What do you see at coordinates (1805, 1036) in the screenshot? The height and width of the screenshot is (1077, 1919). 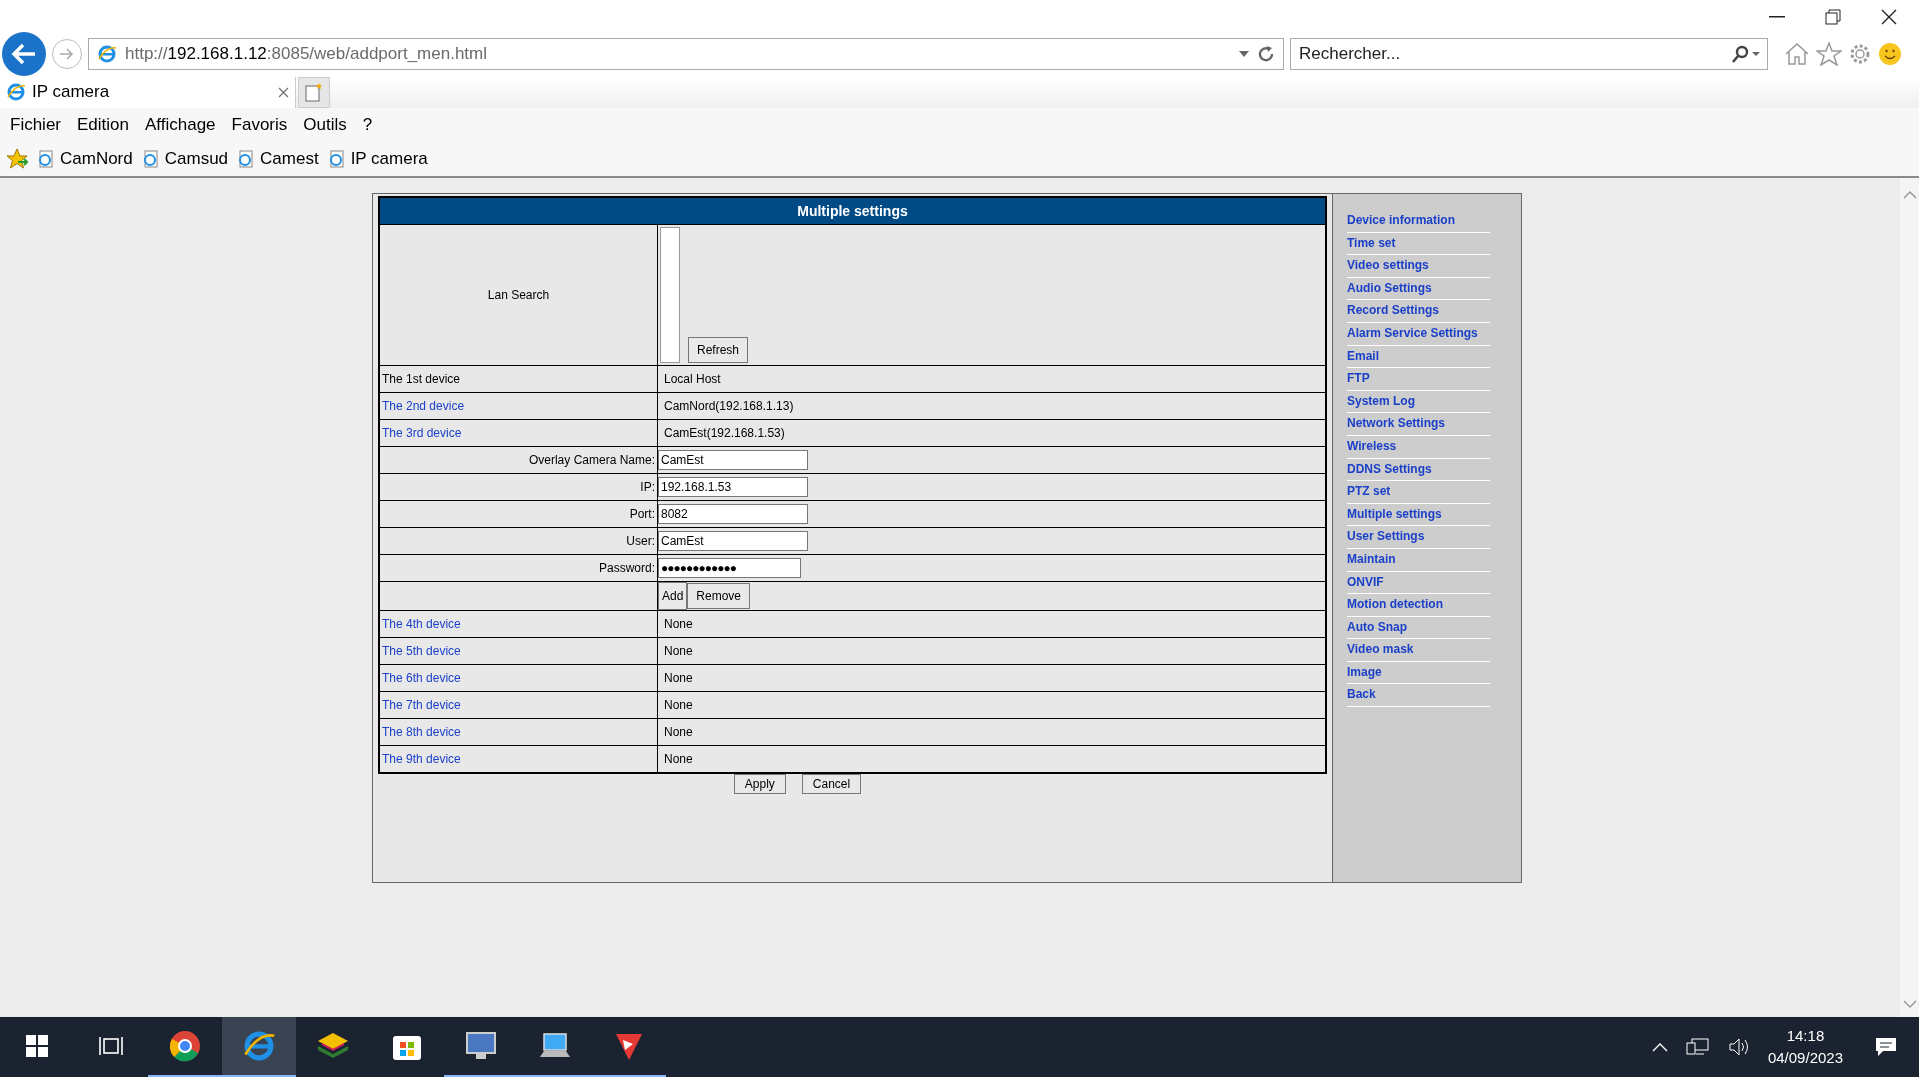 I see `clock-time: 14:18` at bounding box center [1805, 1036].